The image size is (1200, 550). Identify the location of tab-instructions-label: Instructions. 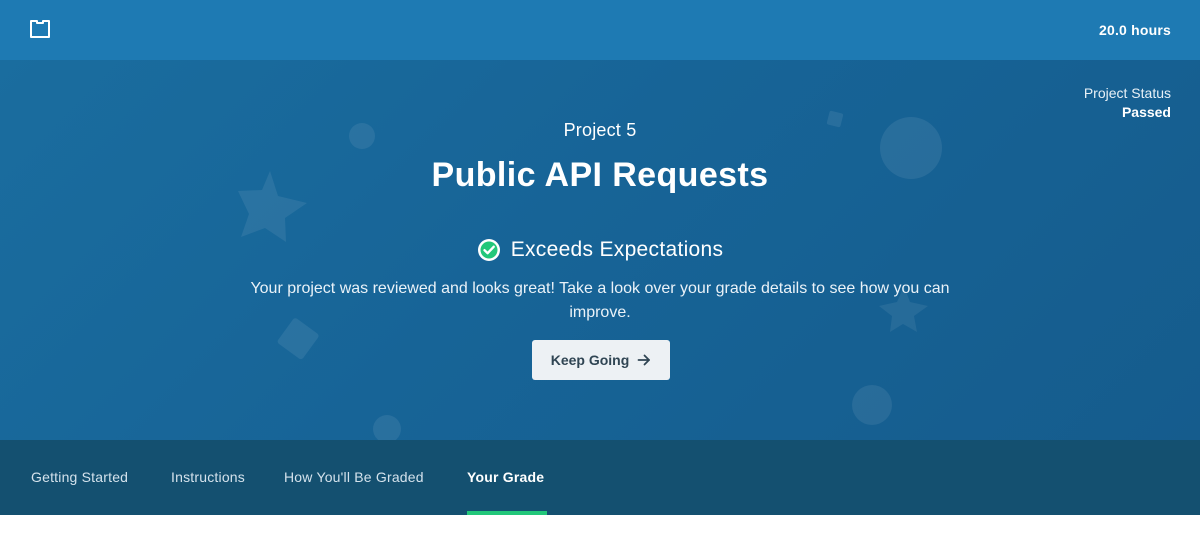
(208, 477).